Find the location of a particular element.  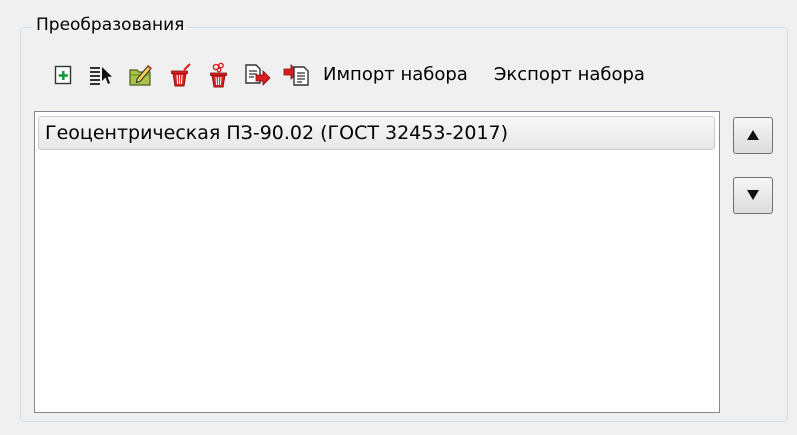

import-icon is located at coordinates (297, 75).